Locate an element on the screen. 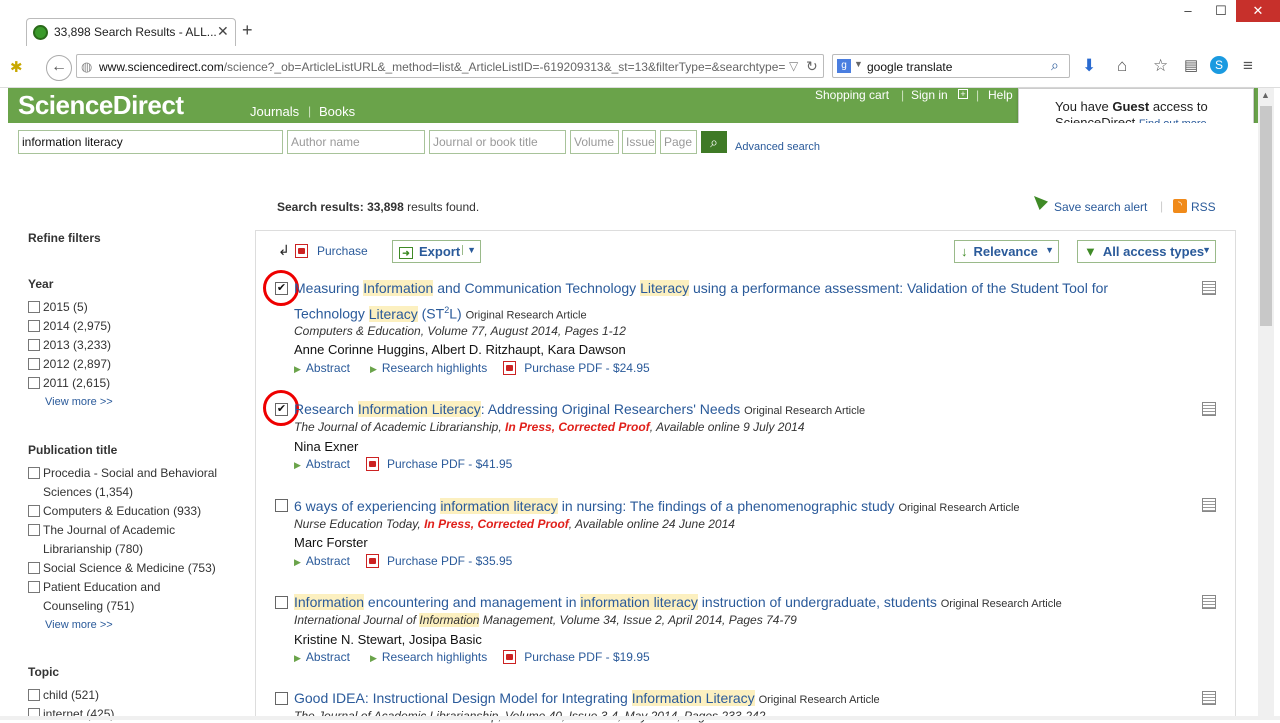 Image resolution: width=1280 pixels, height=723 pixels. sidebar-menu-icon: ✱ is located at coordinates (16, 67).